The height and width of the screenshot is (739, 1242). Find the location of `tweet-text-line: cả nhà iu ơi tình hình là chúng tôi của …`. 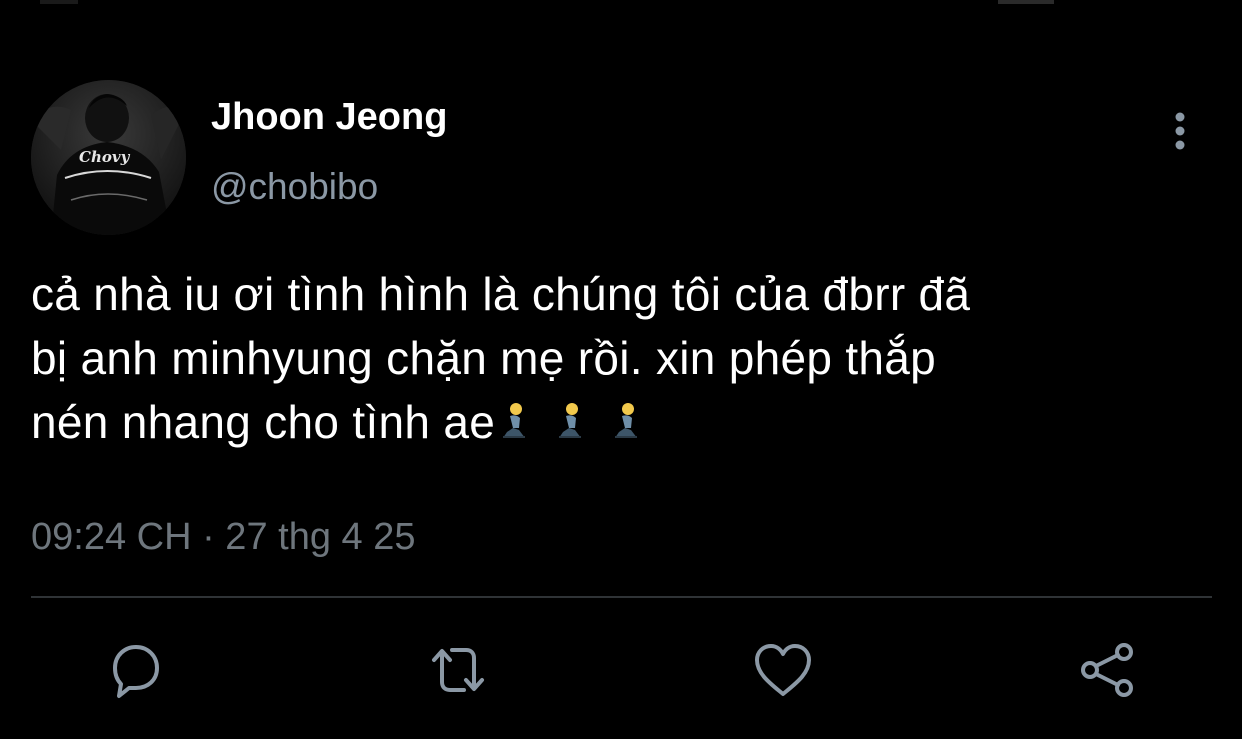

tweet-text-line: cả nhà iu ơi tình hình là chúng tôi của … is located at coordinates (501, 294).